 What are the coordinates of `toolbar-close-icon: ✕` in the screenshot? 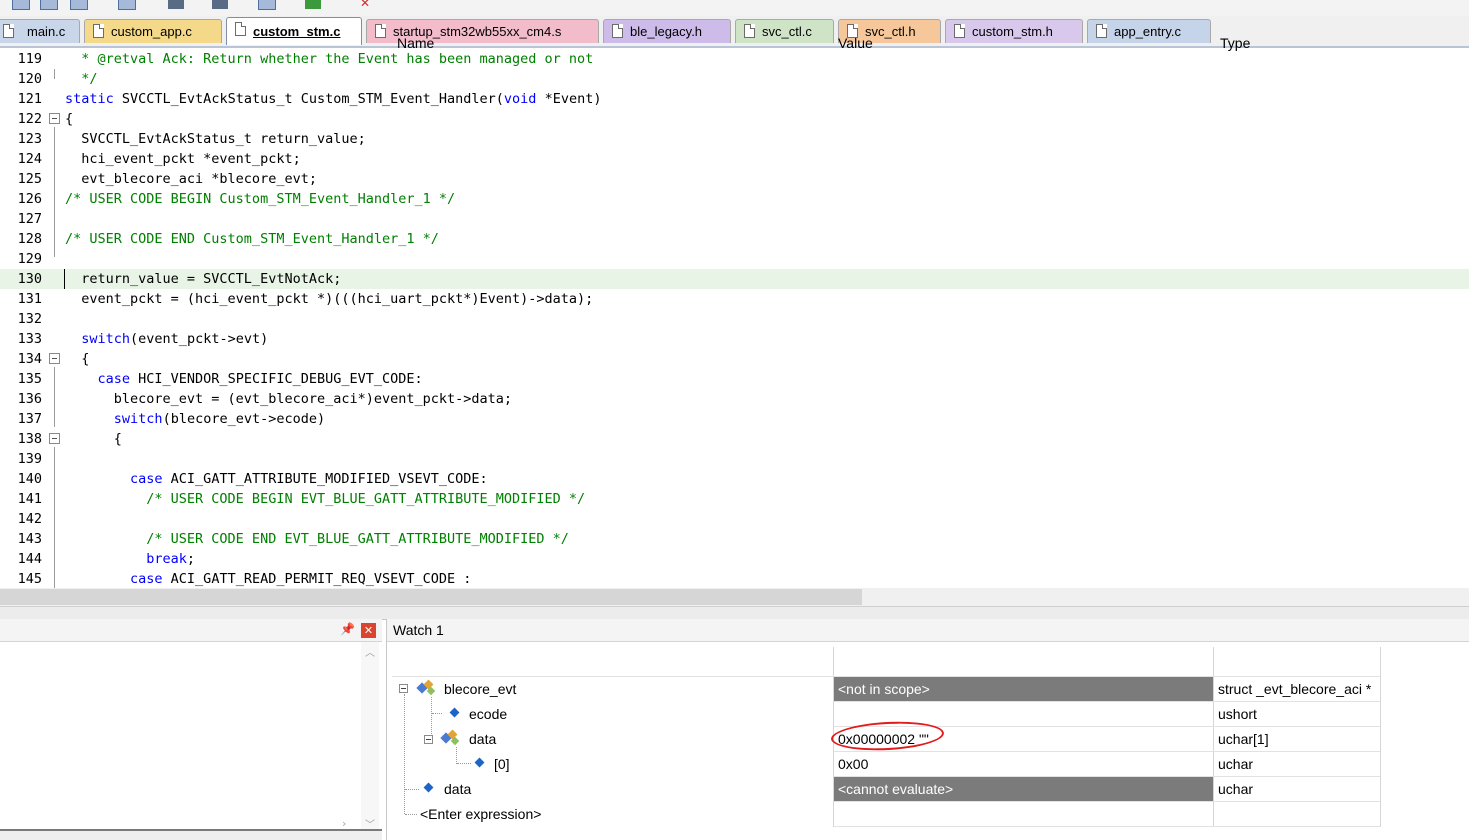 It's located at (368, 4).